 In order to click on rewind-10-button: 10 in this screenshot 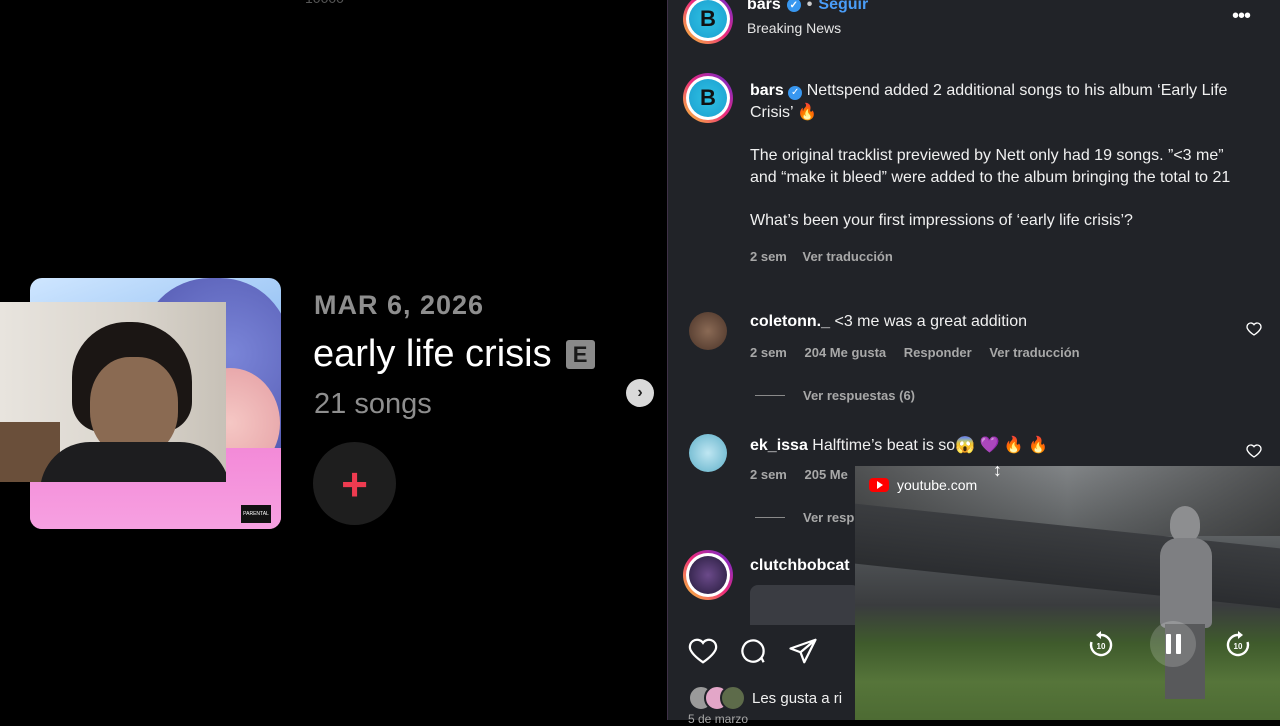, I will do `click(1101, 645)`.